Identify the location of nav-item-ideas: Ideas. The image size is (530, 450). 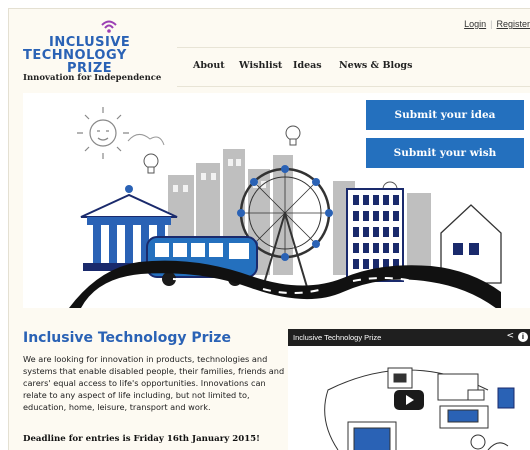
(307, 65).